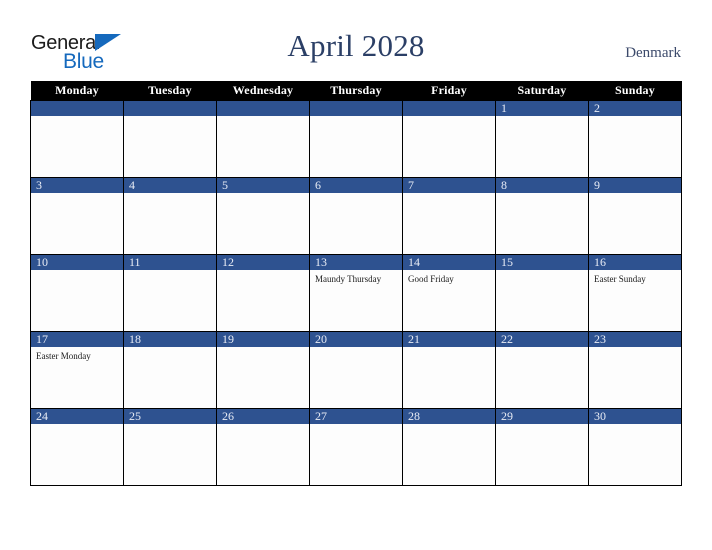  I want to click on calendar-week-row: 3456789, so click(356, 216).